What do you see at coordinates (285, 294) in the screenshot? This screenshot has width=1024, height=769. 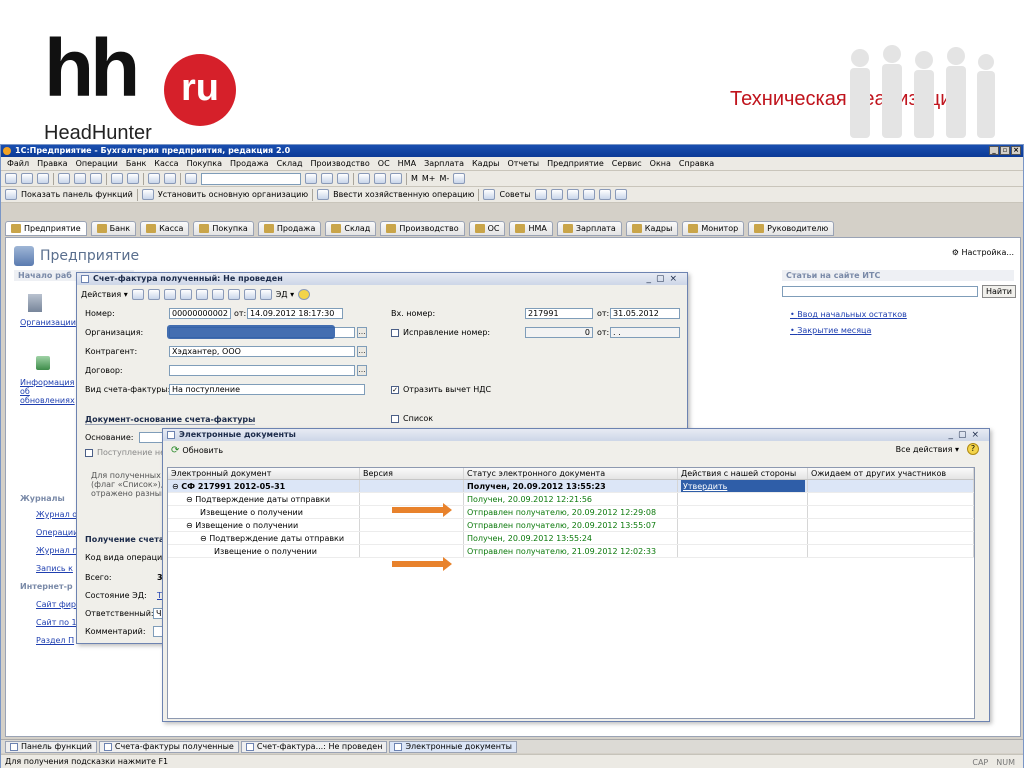 I see `ed-menu-button: ЭД ▾` at bounding box center [285, 294].